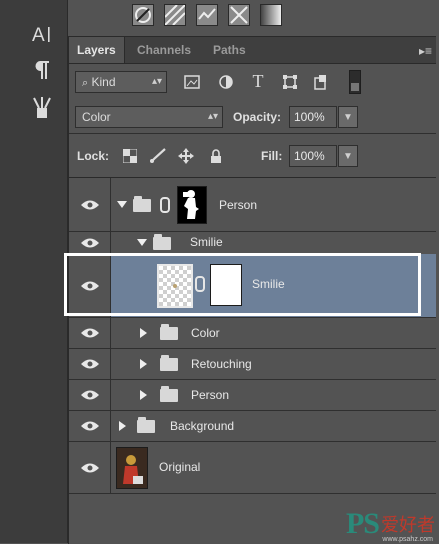 This screenshot has height=544, width=439. I want to click on paragraph-panel-icon, so click(42, 70).